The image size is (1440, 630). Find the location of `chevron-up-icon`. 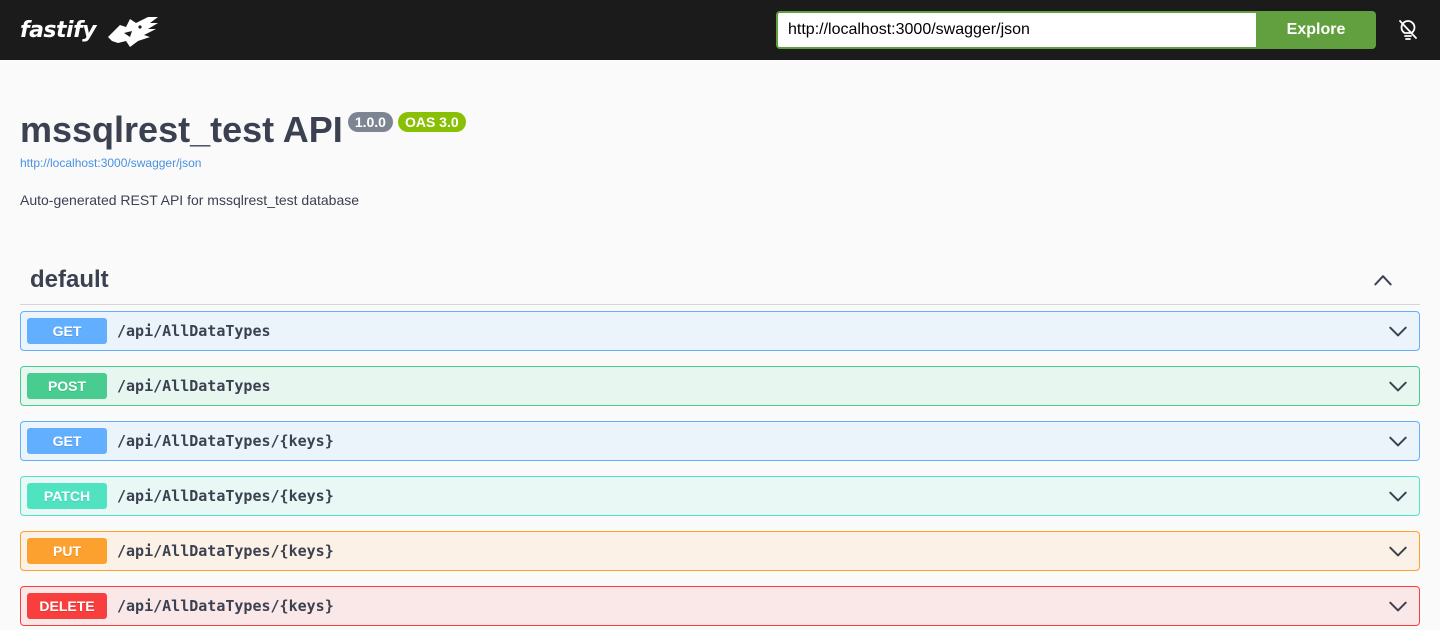

chevron-up-icon is located at coordinates (1383, 280).